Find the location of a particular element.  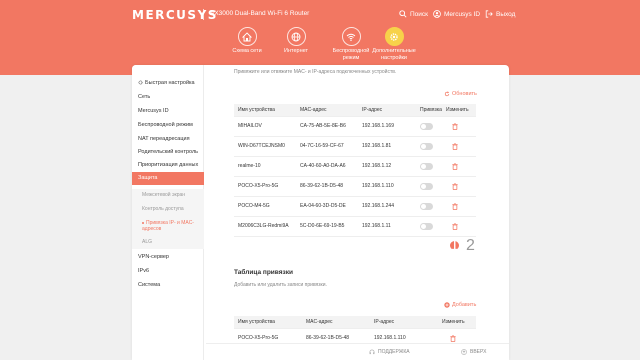

binding-col-edit: Изменить is located at coordinates (457, 322).